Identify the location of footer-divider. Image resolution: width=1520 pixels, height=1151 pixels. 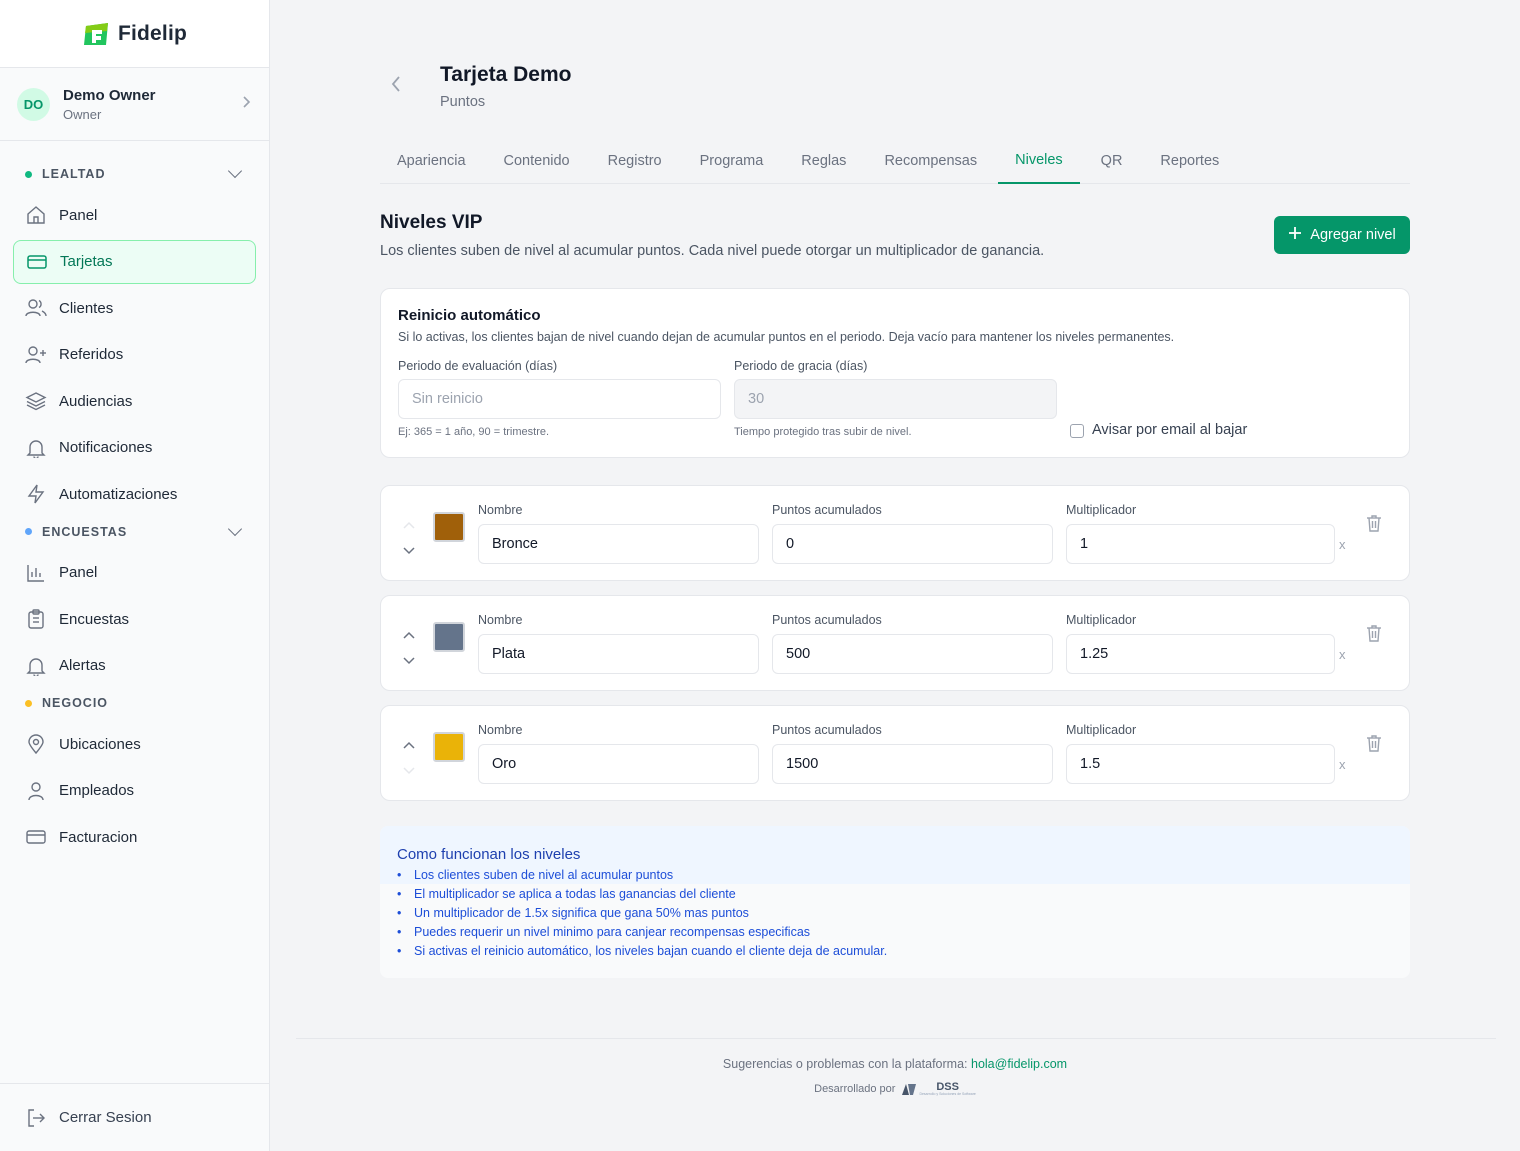
(896, 1038).